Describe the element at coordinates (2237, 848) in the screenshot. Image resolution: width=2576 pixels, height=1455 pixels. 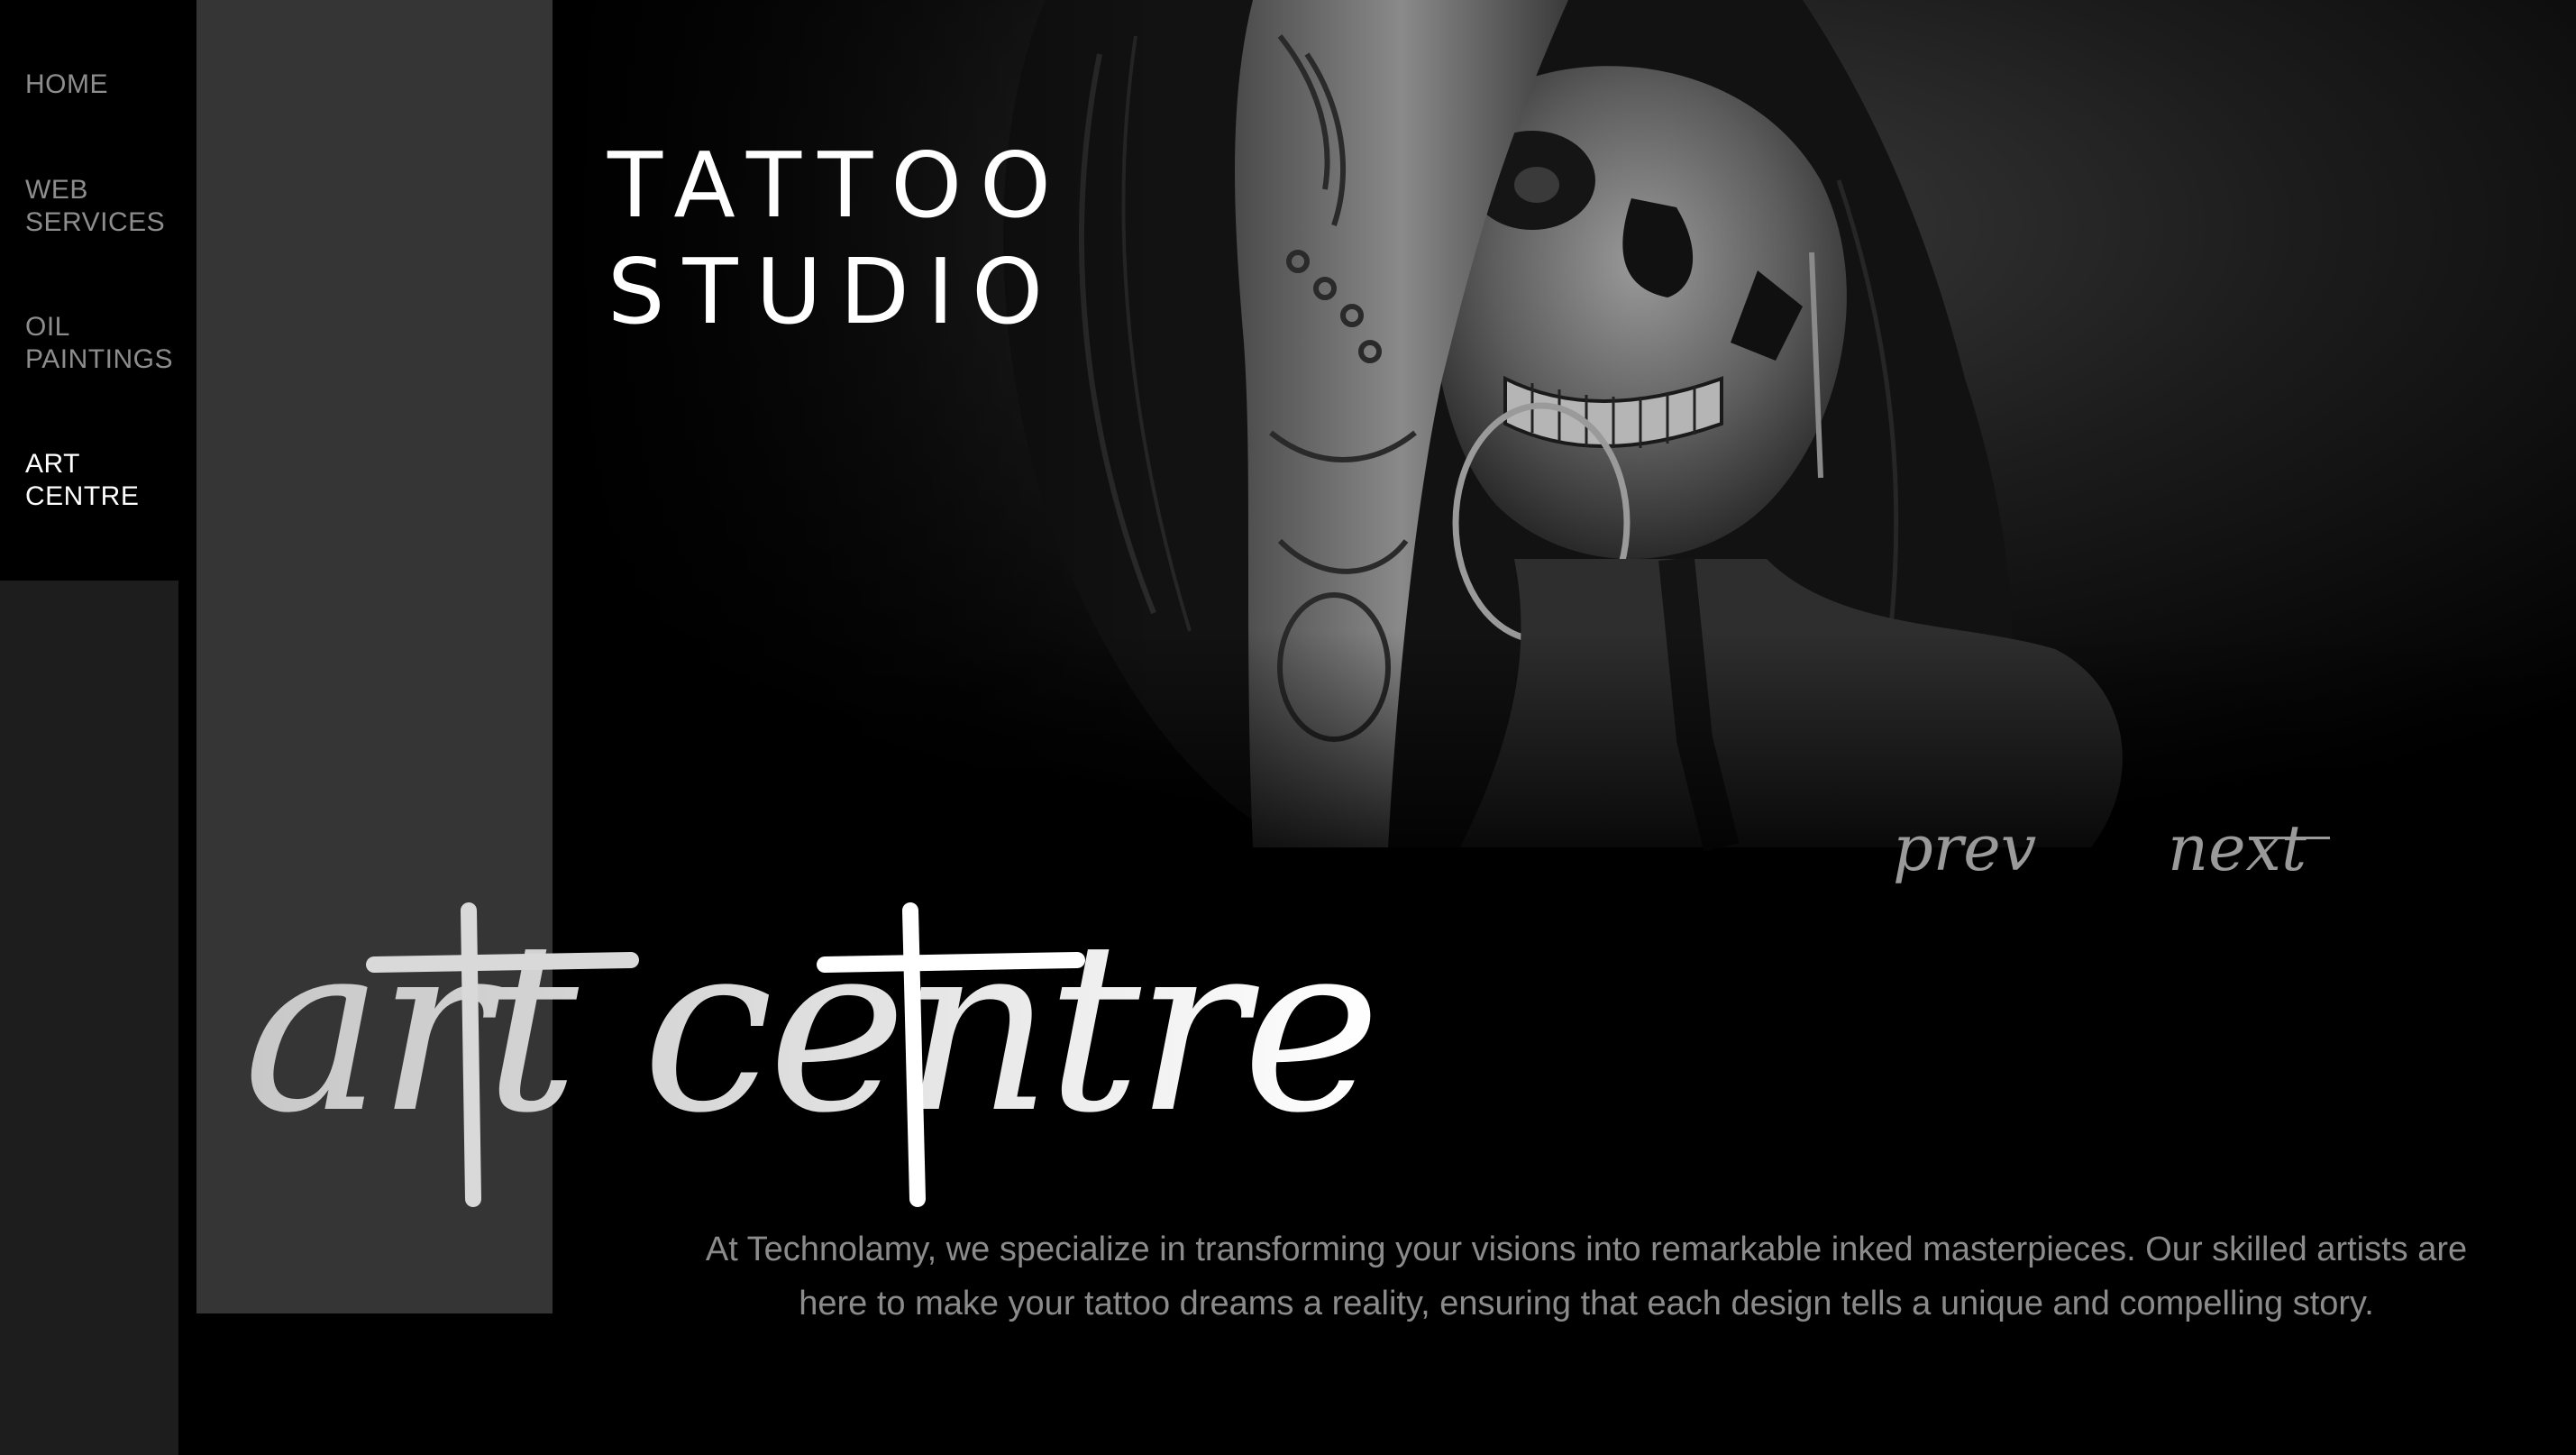
I see `next-label: next` at that location.